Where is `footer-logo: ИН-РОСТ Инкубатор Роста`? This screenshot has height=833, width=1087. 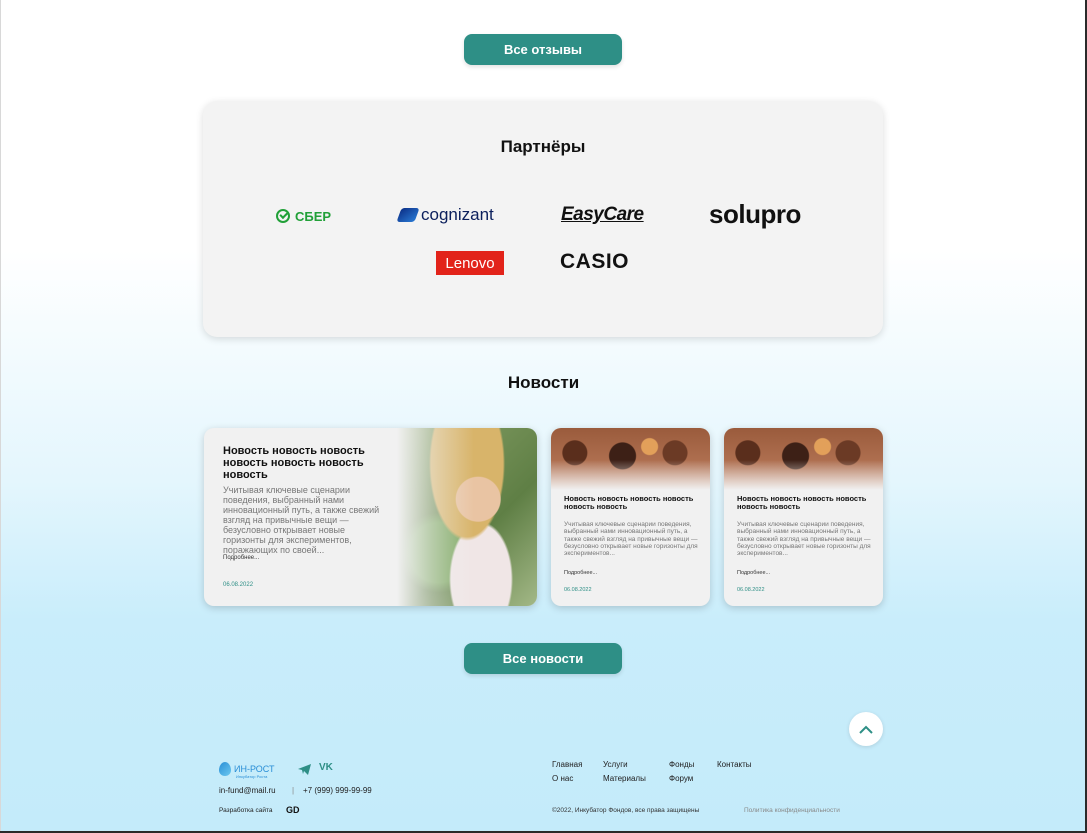 footer-logo: ИН-РОСТ Инкубатор Роста is located at coordinates (247, 770).